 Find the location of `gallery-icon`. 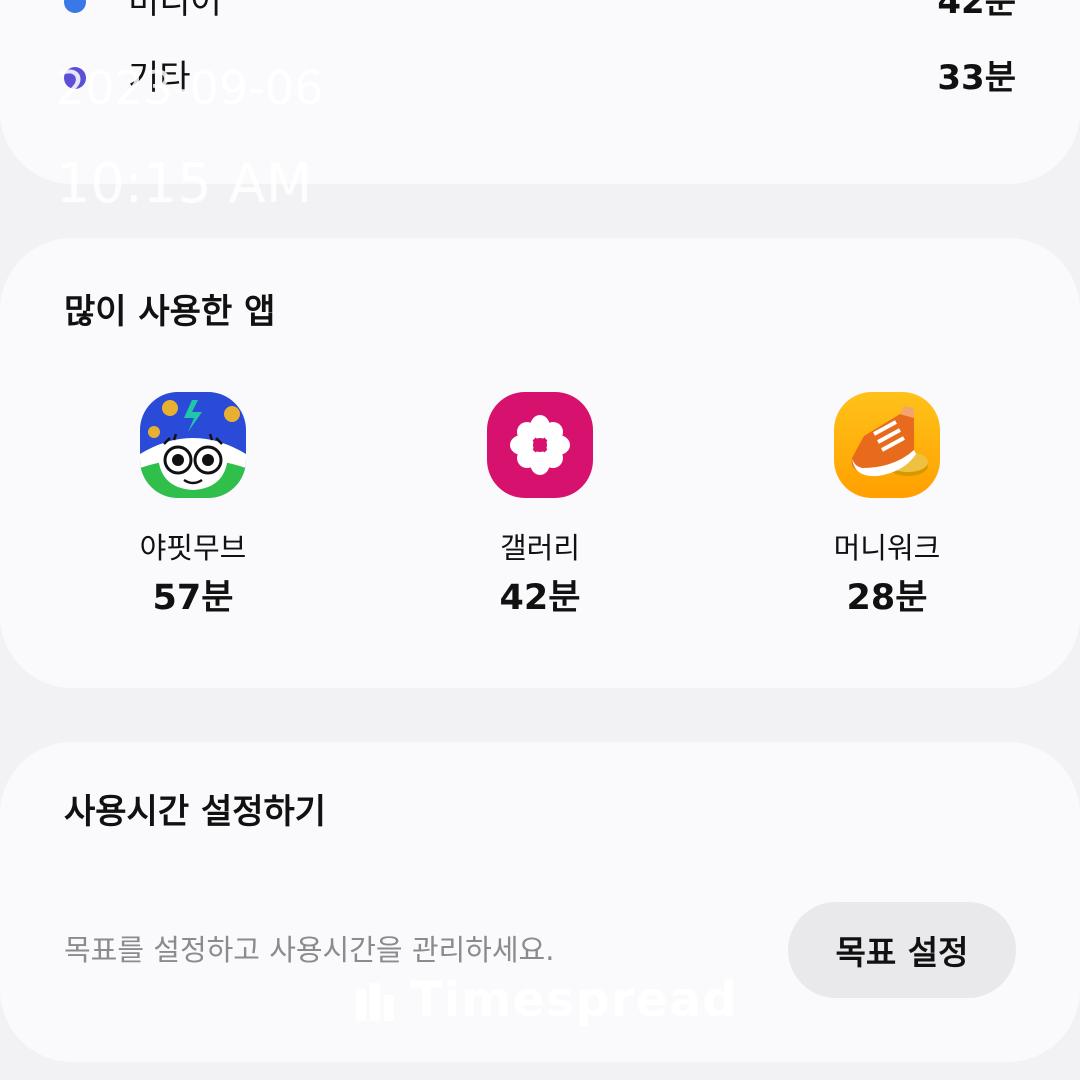

gallery-icon is located at coordinates (540, 445).